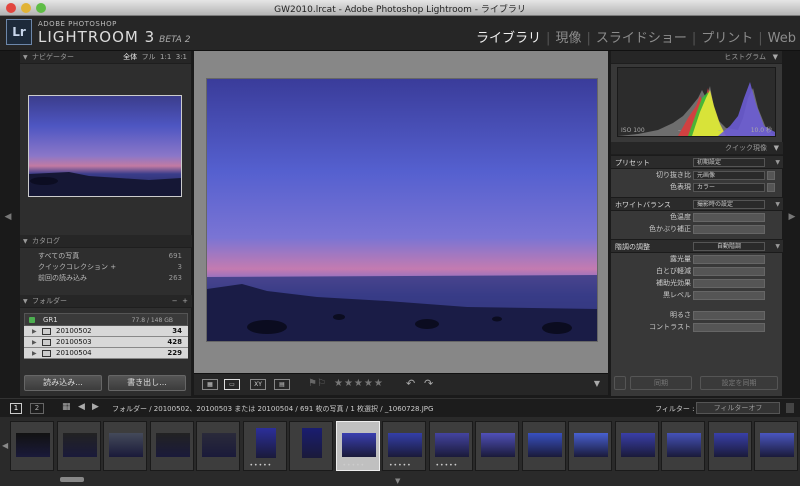  I want to click on rotate-right-icon: ↷, so click(428, 383).